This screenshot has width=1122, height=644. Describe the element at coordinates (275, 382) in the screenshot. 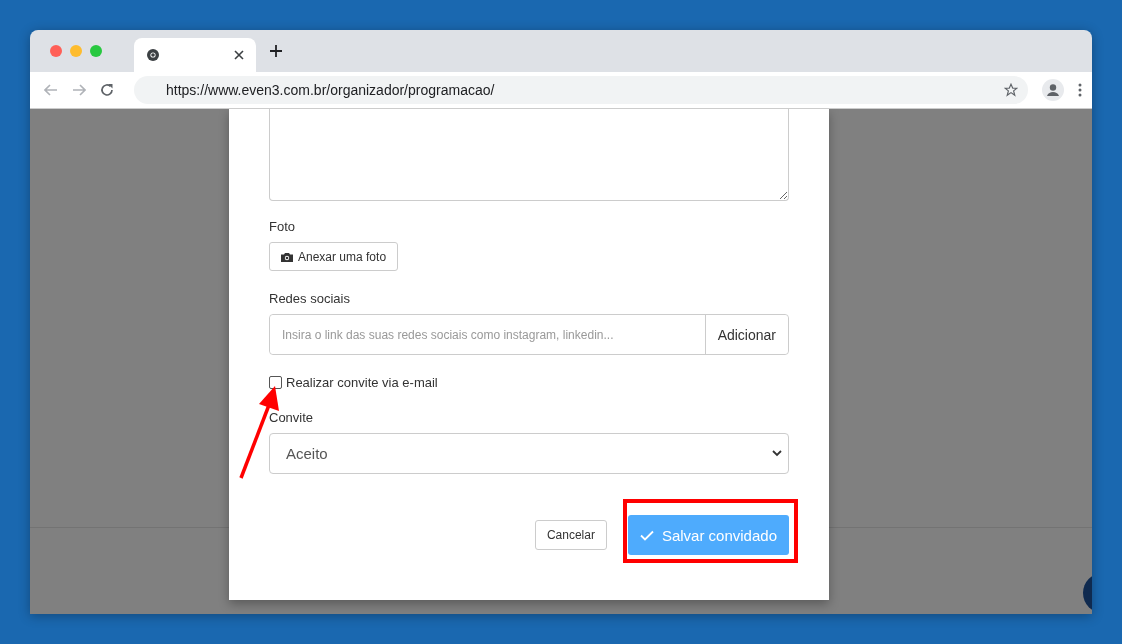

I see `checkbox` at that location.